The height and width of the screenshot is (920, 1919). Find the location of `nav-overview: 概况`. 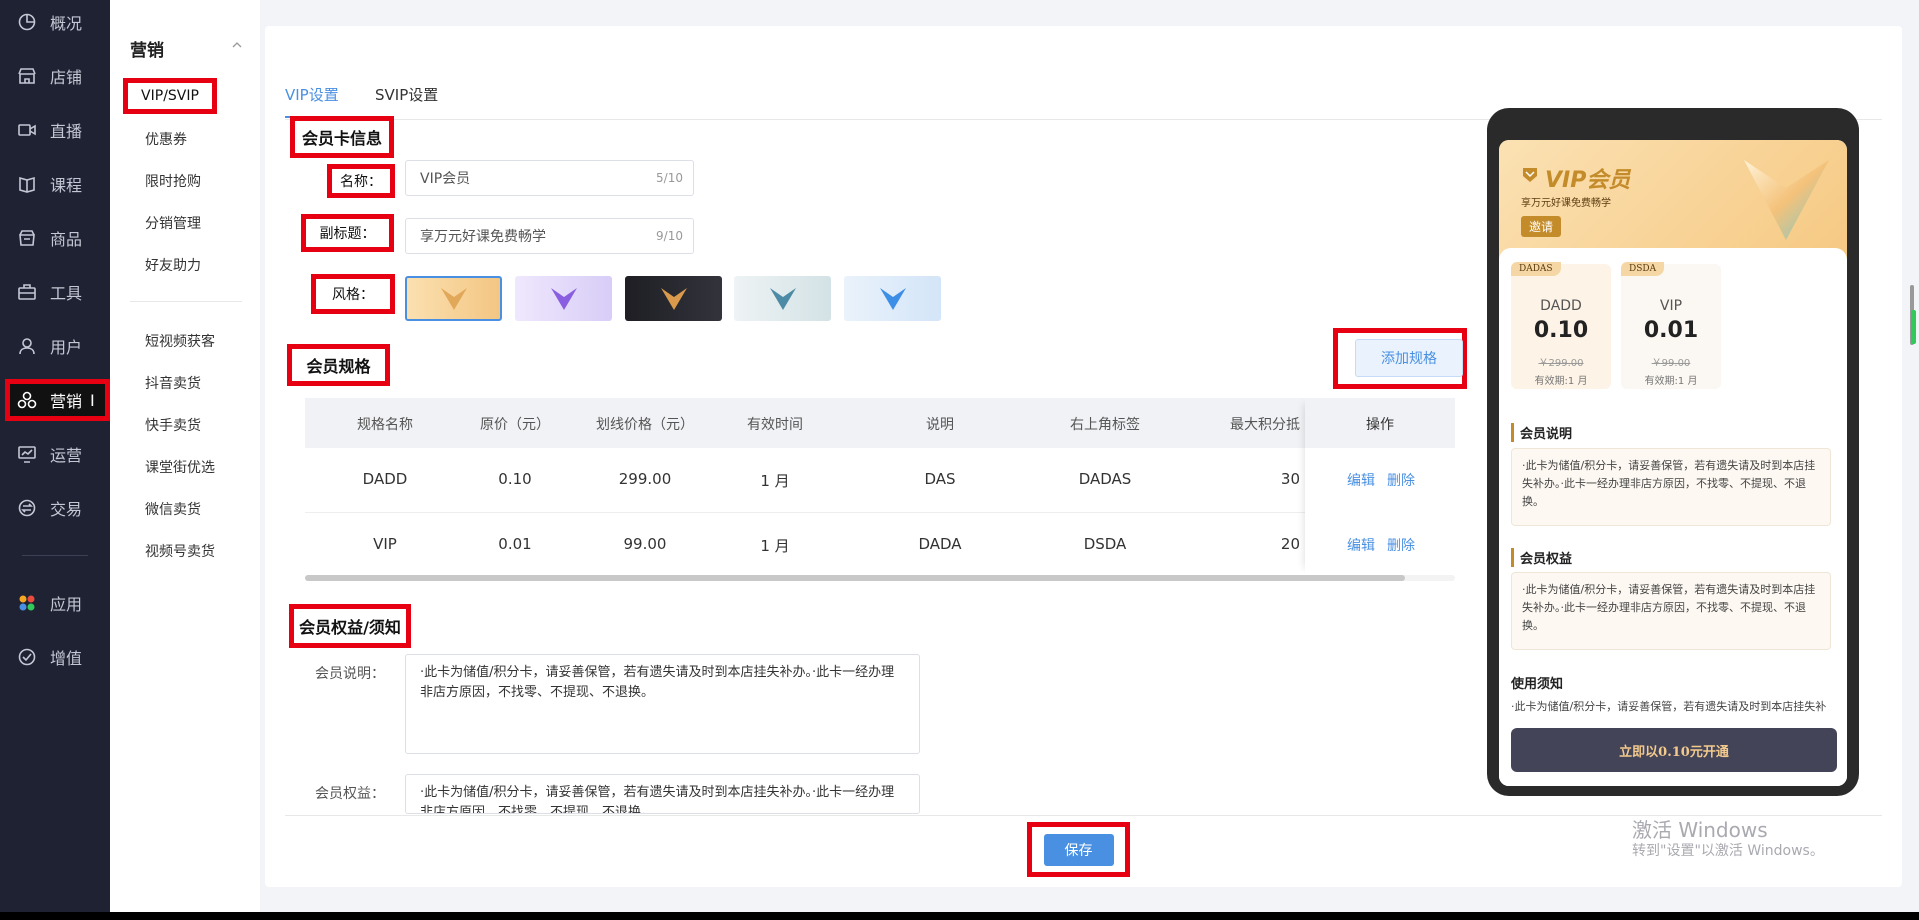

nav-overview: 概况 is located at coordinates (59, 22).